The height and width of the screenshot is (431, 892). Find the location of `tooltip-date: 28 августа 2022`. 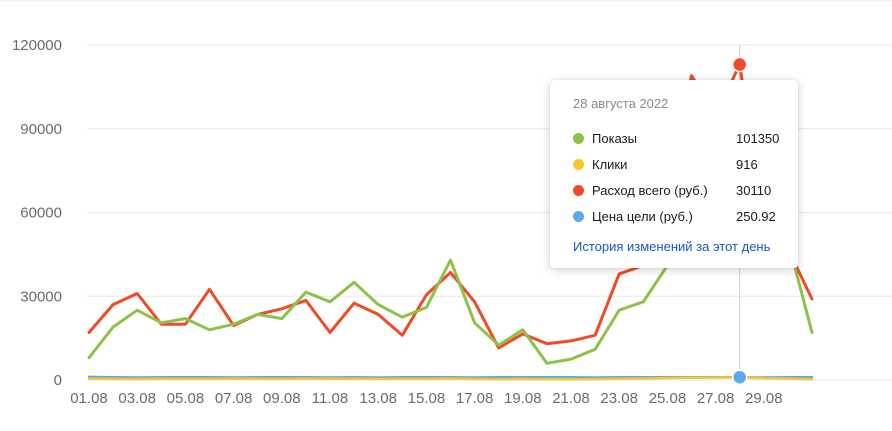

tooltip-date: 28 августа 2022 is located at coordinates (621, 103).